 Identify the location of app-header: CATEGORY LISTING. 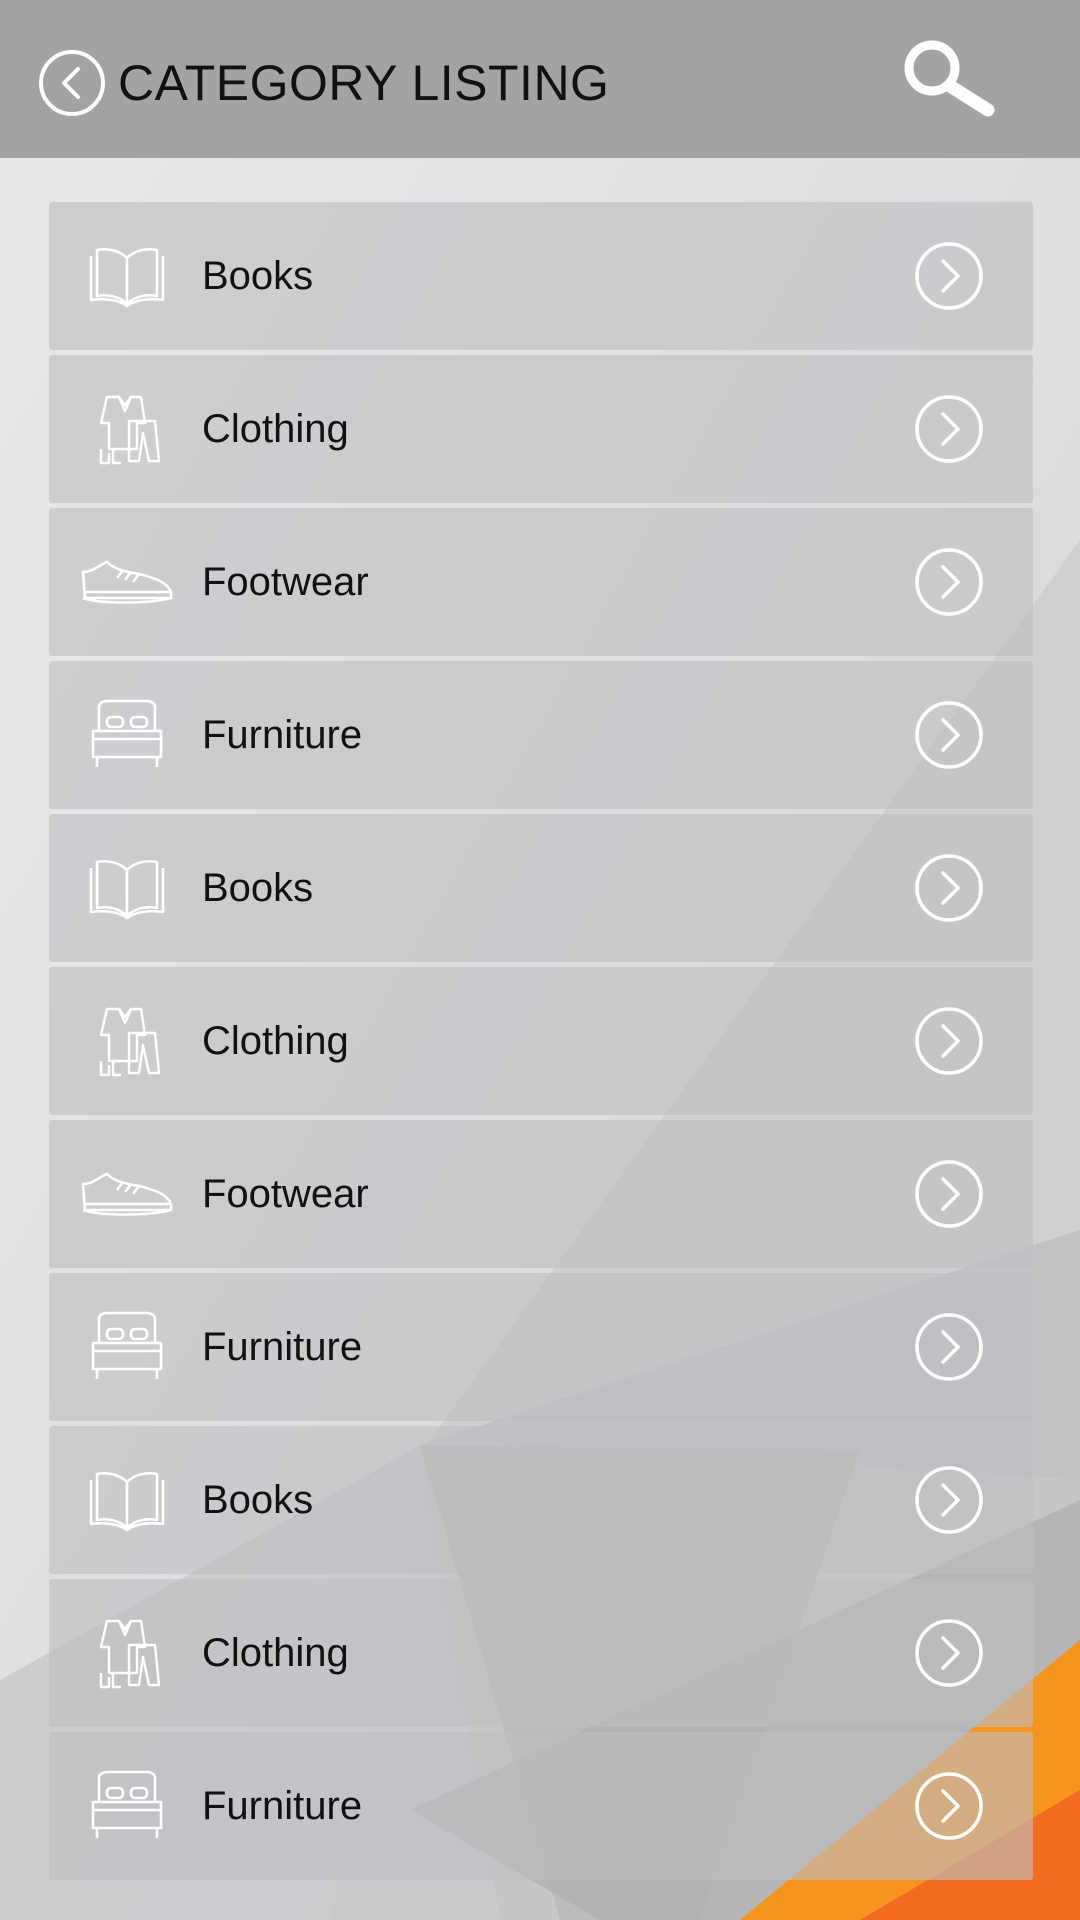
(540, 79).